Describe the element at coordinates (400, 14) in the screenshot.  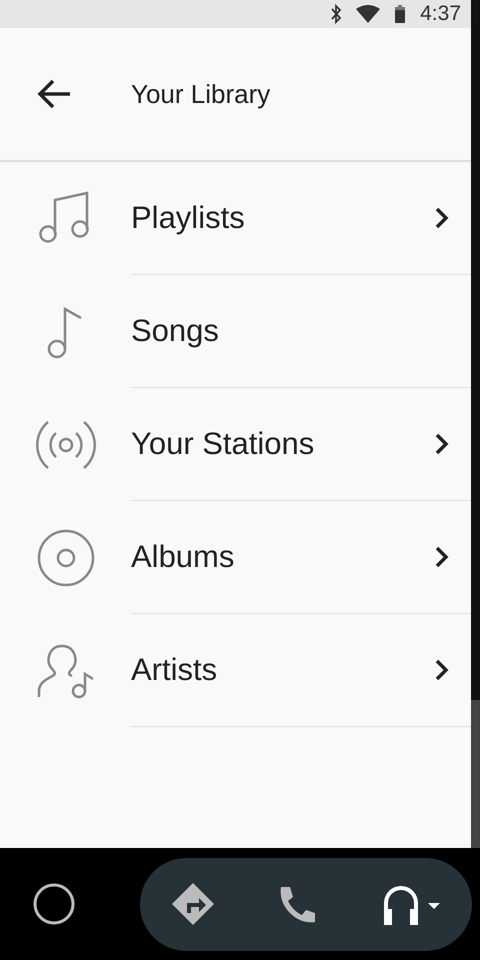
I see `battery-icon` at that location.